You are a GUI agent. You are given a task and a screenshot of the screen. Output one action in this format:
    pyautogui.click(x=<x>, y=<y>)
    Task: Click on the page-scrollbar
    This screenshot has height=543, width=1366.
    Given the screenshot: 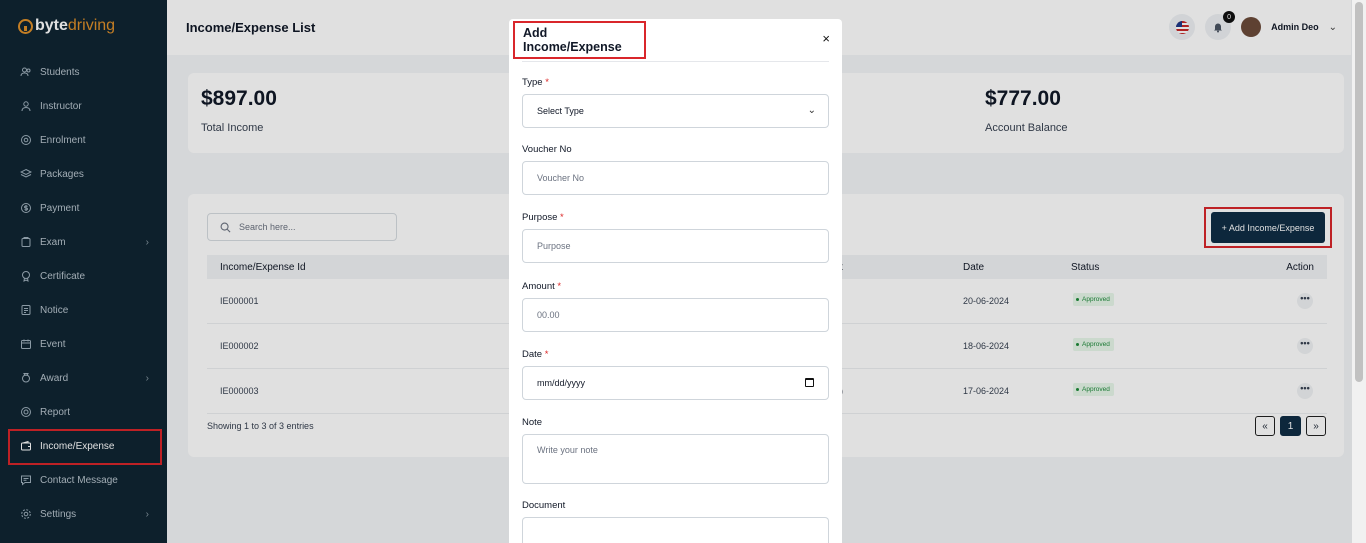 What is the action you would take?
    pyautogui.click(x=1359, y=271)
    